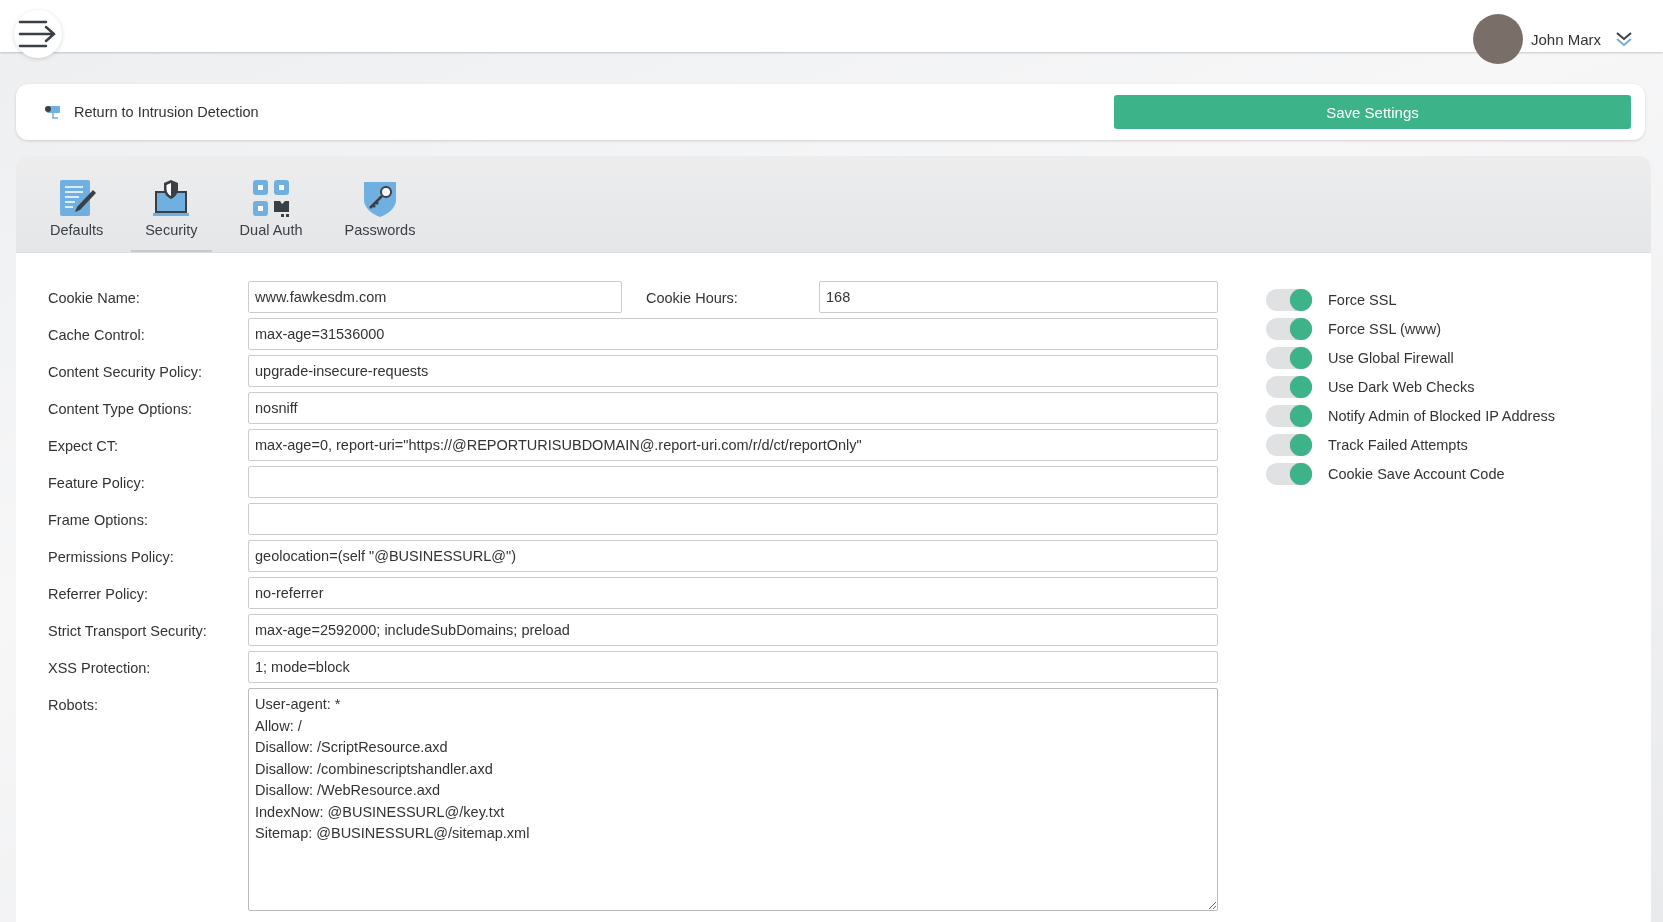  Describe the element at coordinates (1391, 358) in the screenshot. I see `toggle-label: Use Global Firewall` at that location.